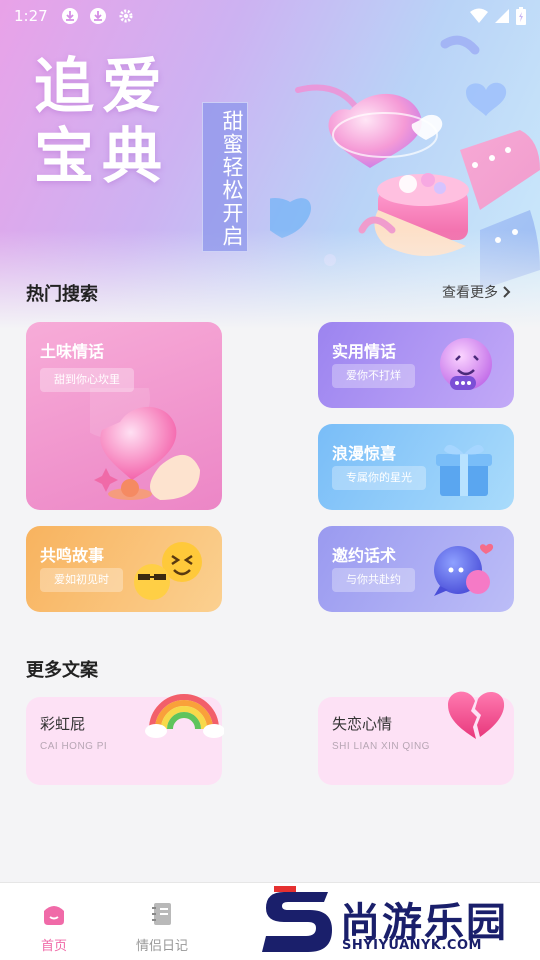  What do you see at coordinates (125, 739) in the screenshot?
I see `card-caihong-pi: 彩虹屁 CAI HONG PI` at bounding box center [125, 739].